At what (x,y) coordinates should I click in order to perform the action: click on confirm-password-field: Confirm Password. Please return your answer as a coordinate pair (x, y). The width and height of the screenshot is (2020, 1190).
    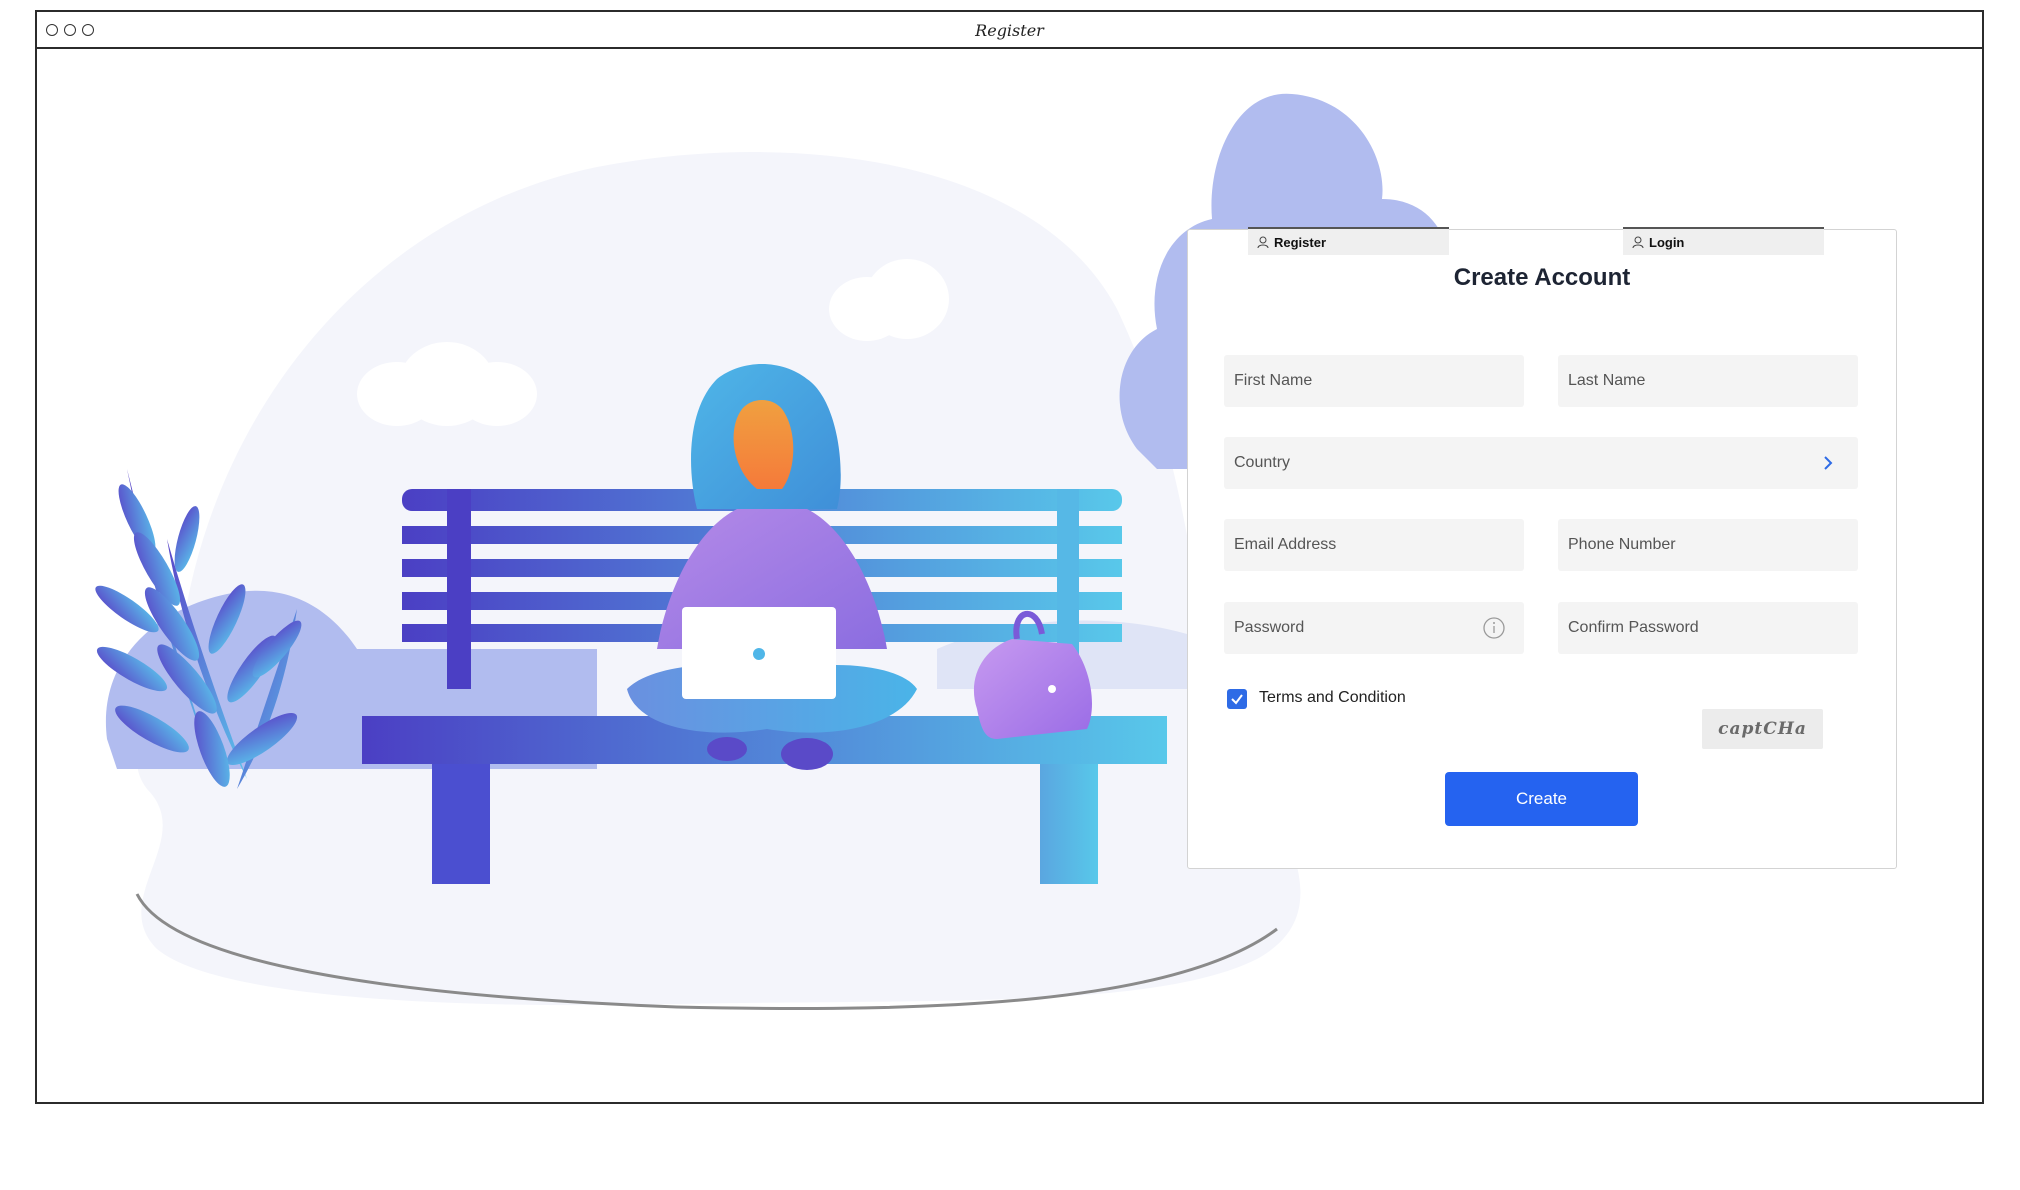
    Looking at the image, I should click on (1708, 628).